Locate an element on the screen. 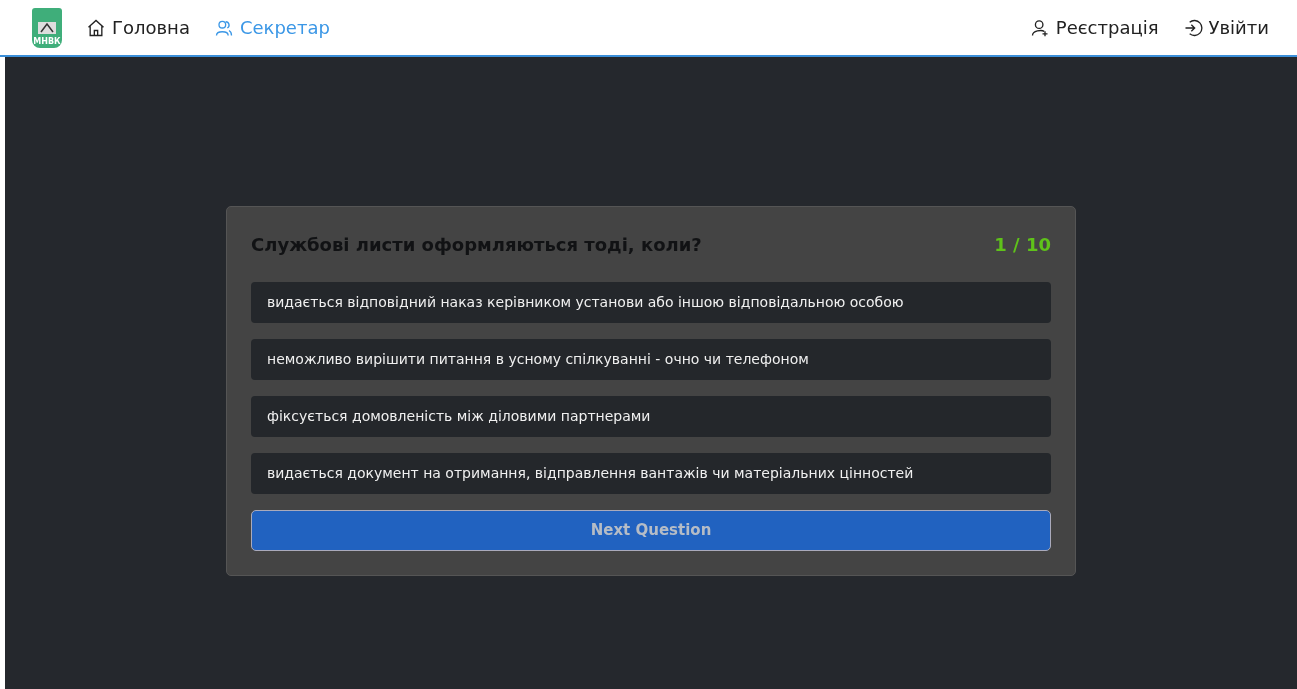 This screenshot has height=689, width=1297. answer-option: видається документ на отримання, відправлення вантажів чи матеріальних цінностей is located at coordinates (651, 474).